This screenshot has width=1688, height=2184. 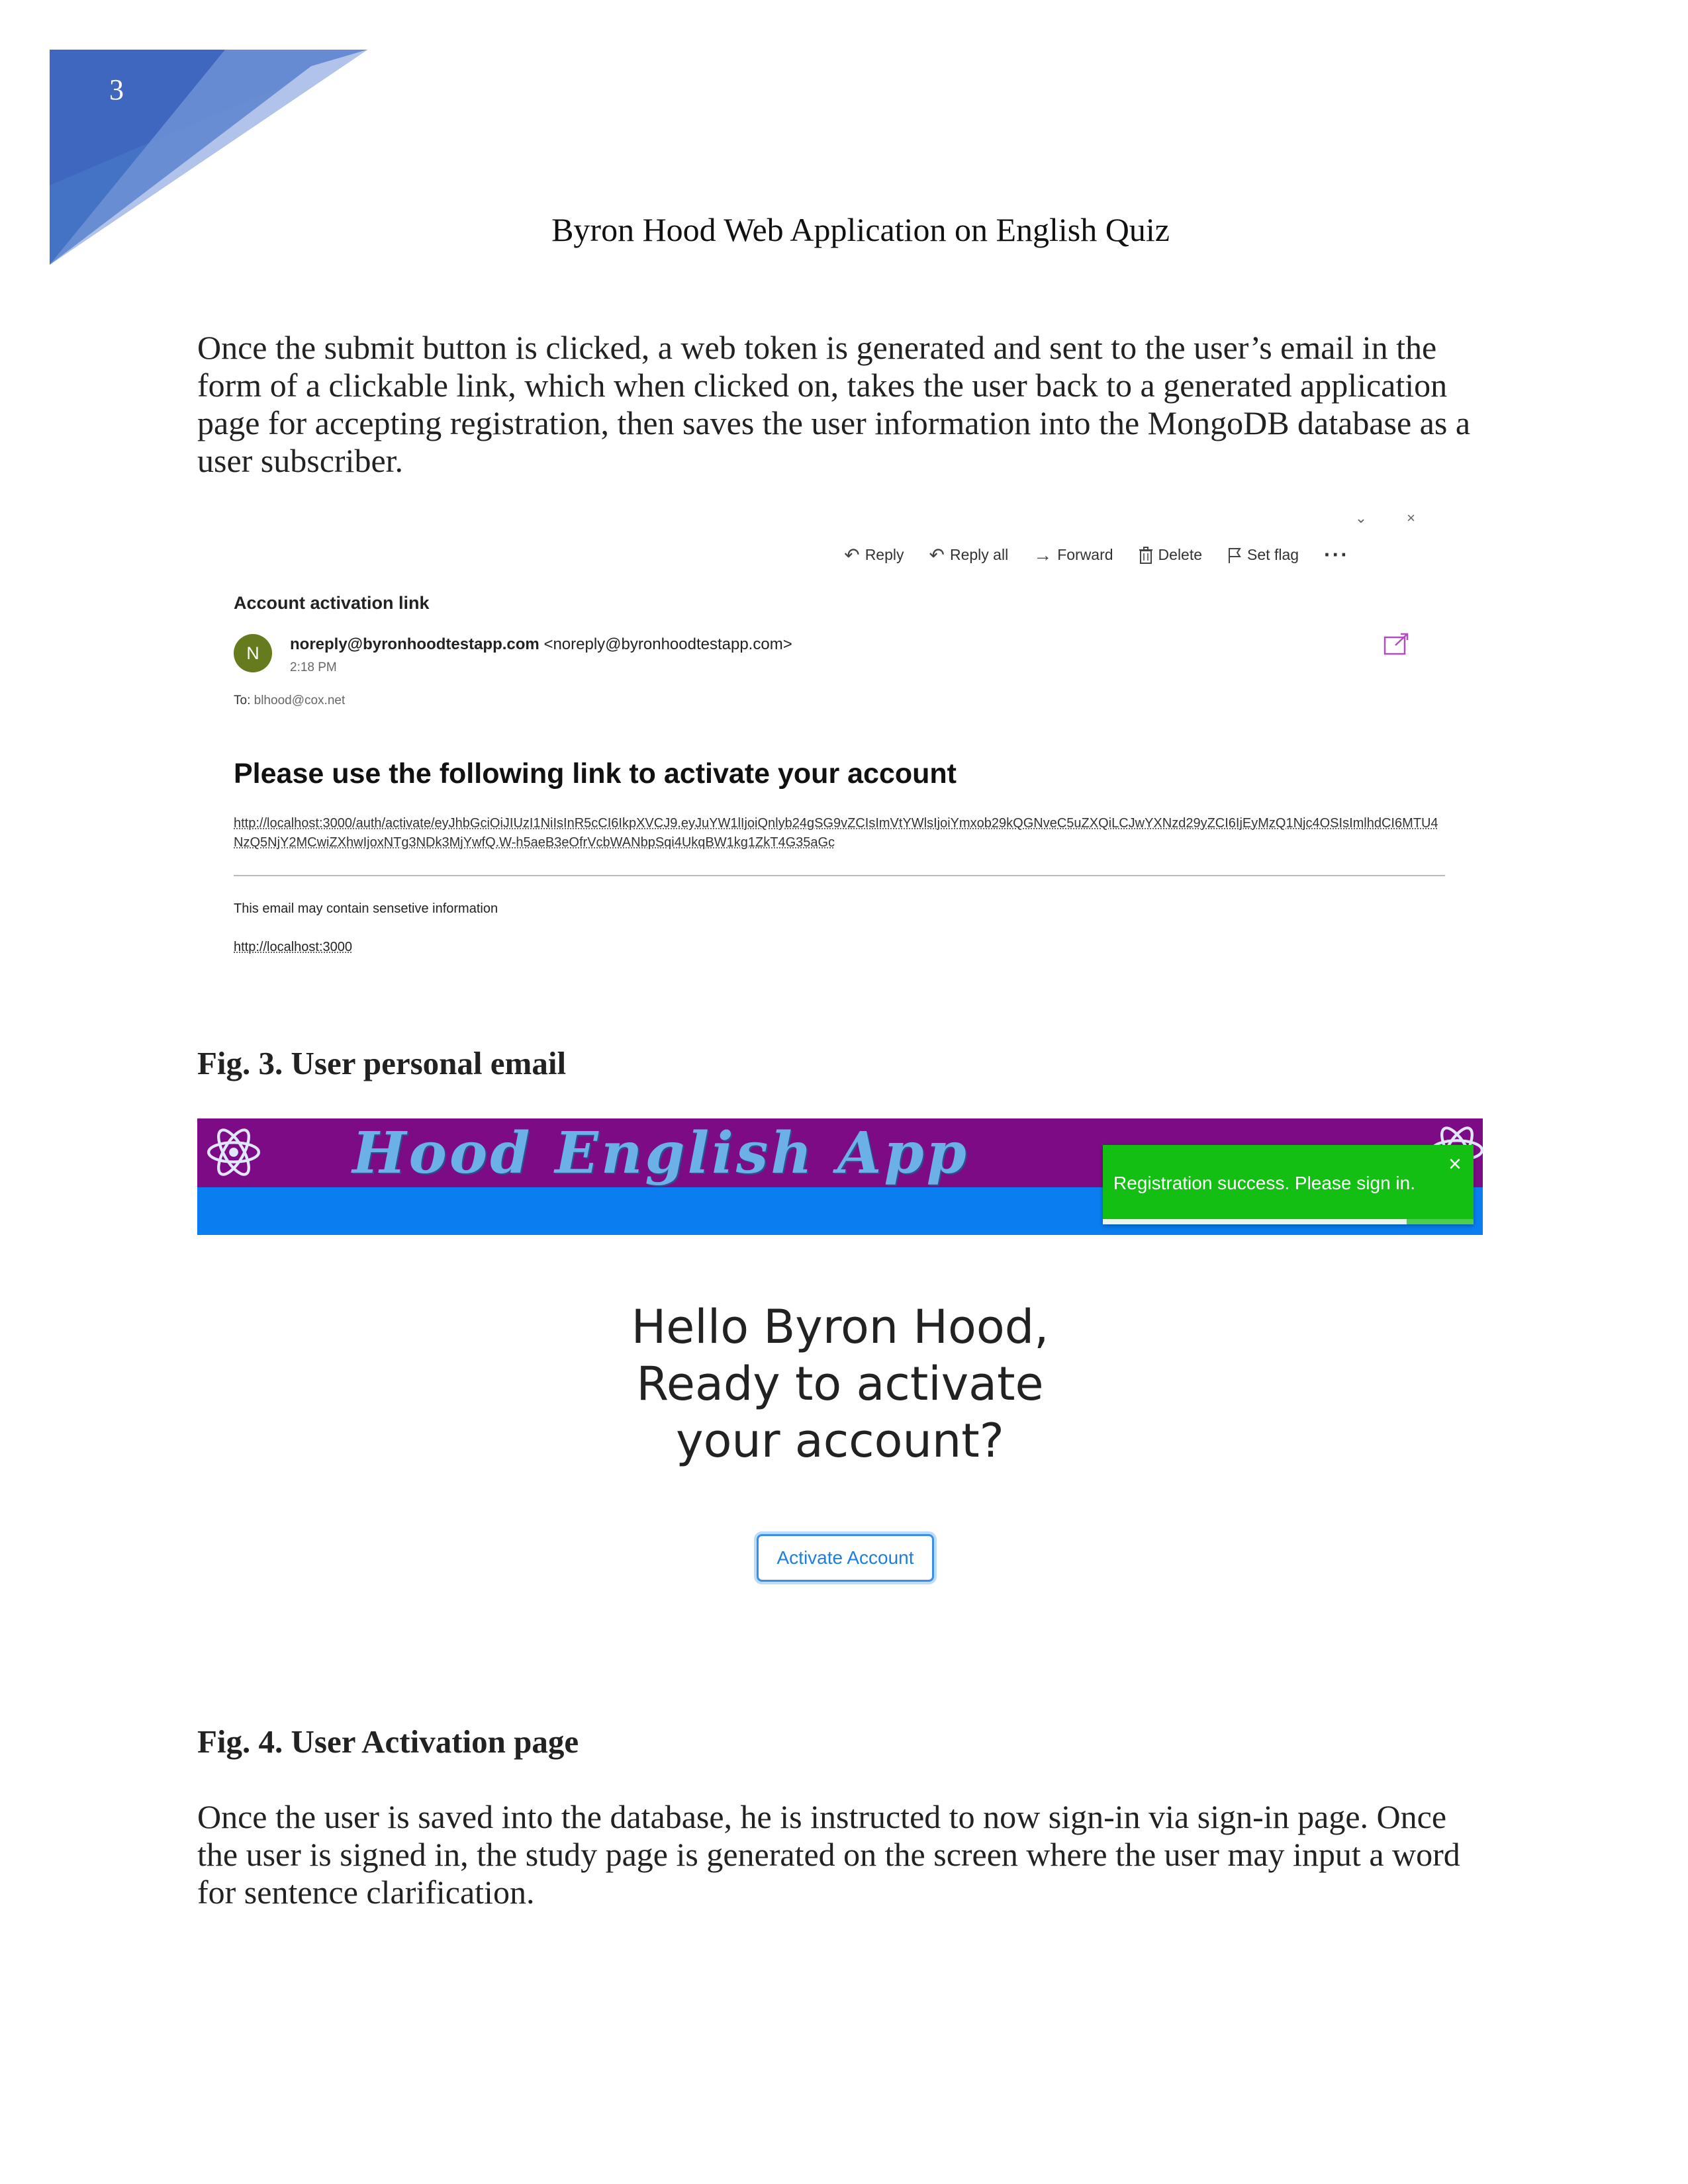 I want to click on toast-progress-bar, so click(x=1255, y=1221).